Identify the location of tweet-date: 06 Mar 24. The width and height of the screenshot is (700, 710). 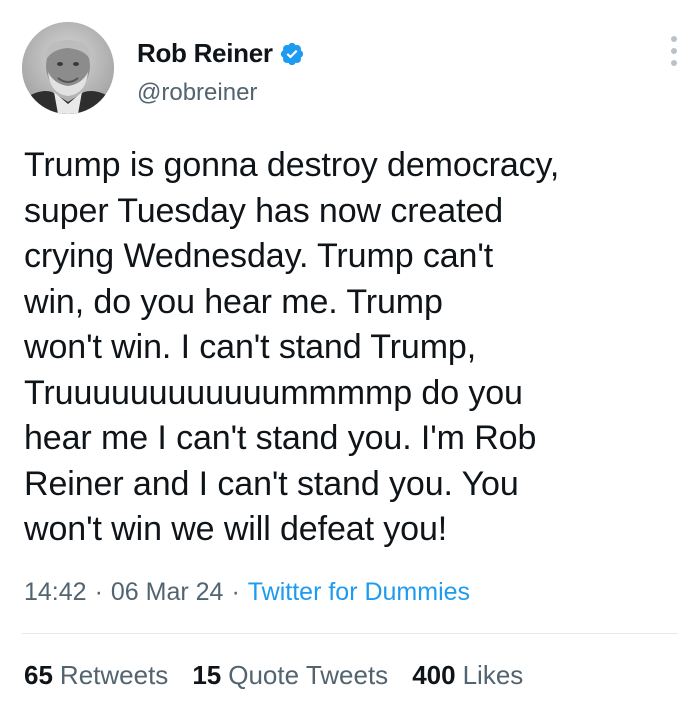
(167, 592).